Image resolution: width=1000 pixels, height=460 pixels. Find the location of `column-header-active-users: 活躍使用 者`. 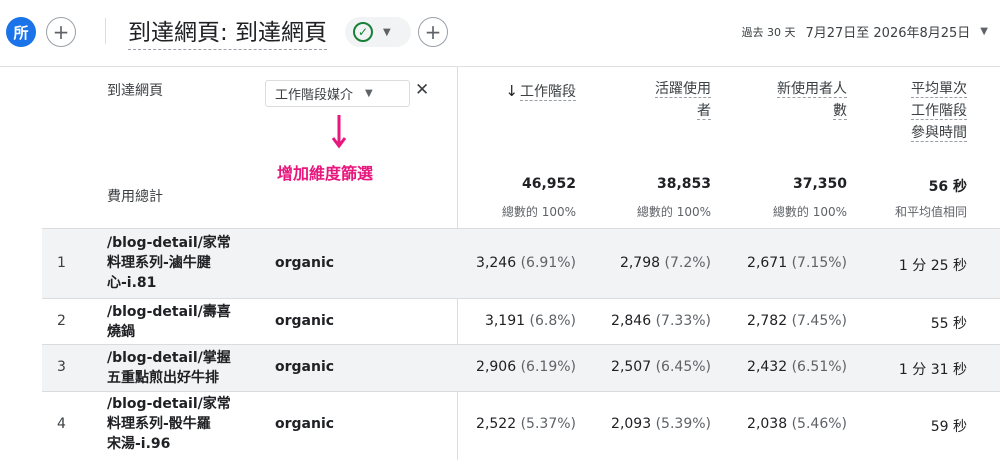

column-header-active-users: 活躍使用 者 is located at coordinates (683, 100).